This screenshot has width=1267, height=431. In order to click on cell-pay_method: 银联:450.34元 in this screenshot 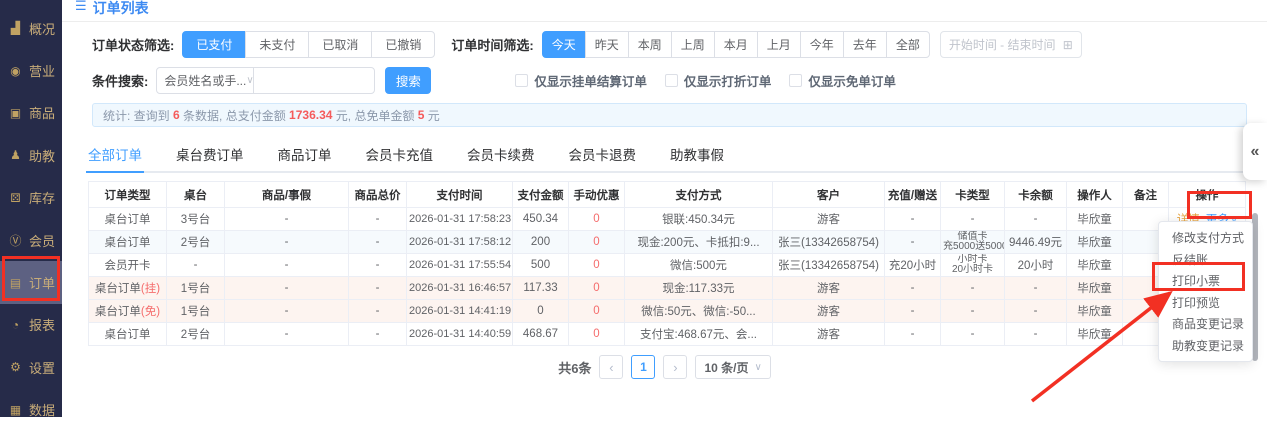, I will do `click(698, 219)`.